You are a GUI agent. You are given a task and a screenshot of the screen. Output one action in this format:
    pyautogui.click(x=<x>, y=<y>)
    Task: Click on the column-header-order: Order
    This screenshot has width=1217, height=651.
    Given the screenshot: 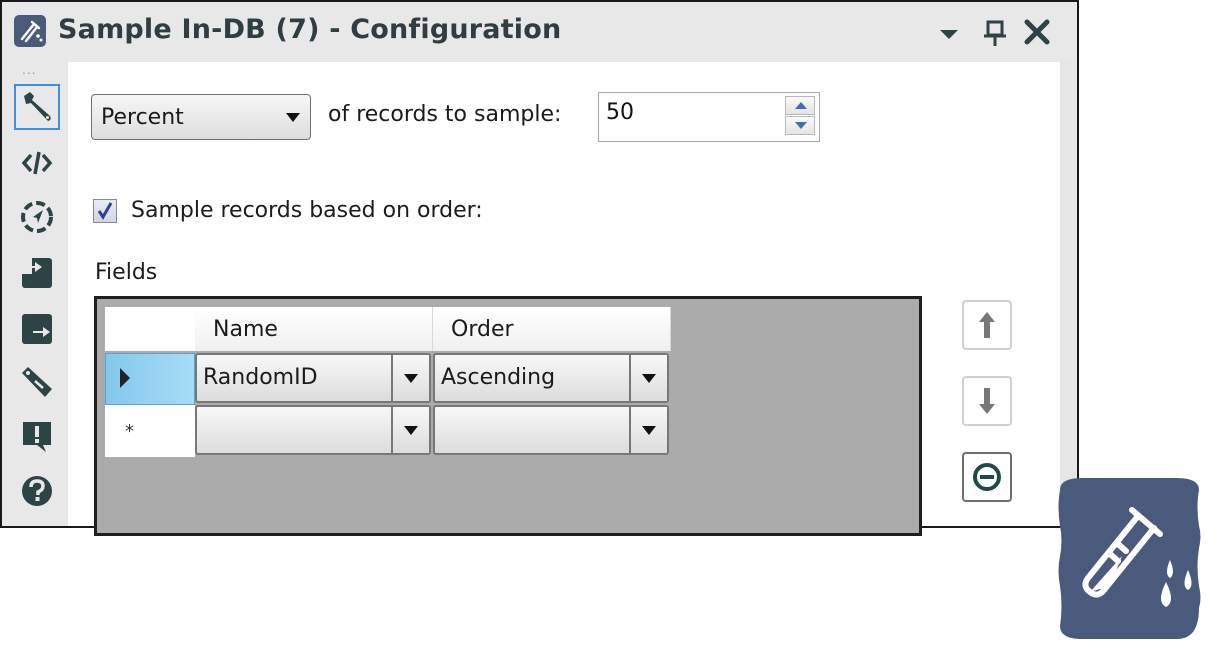 What is the action you would take?
    pyautogui.click(x=552, y=329)
    